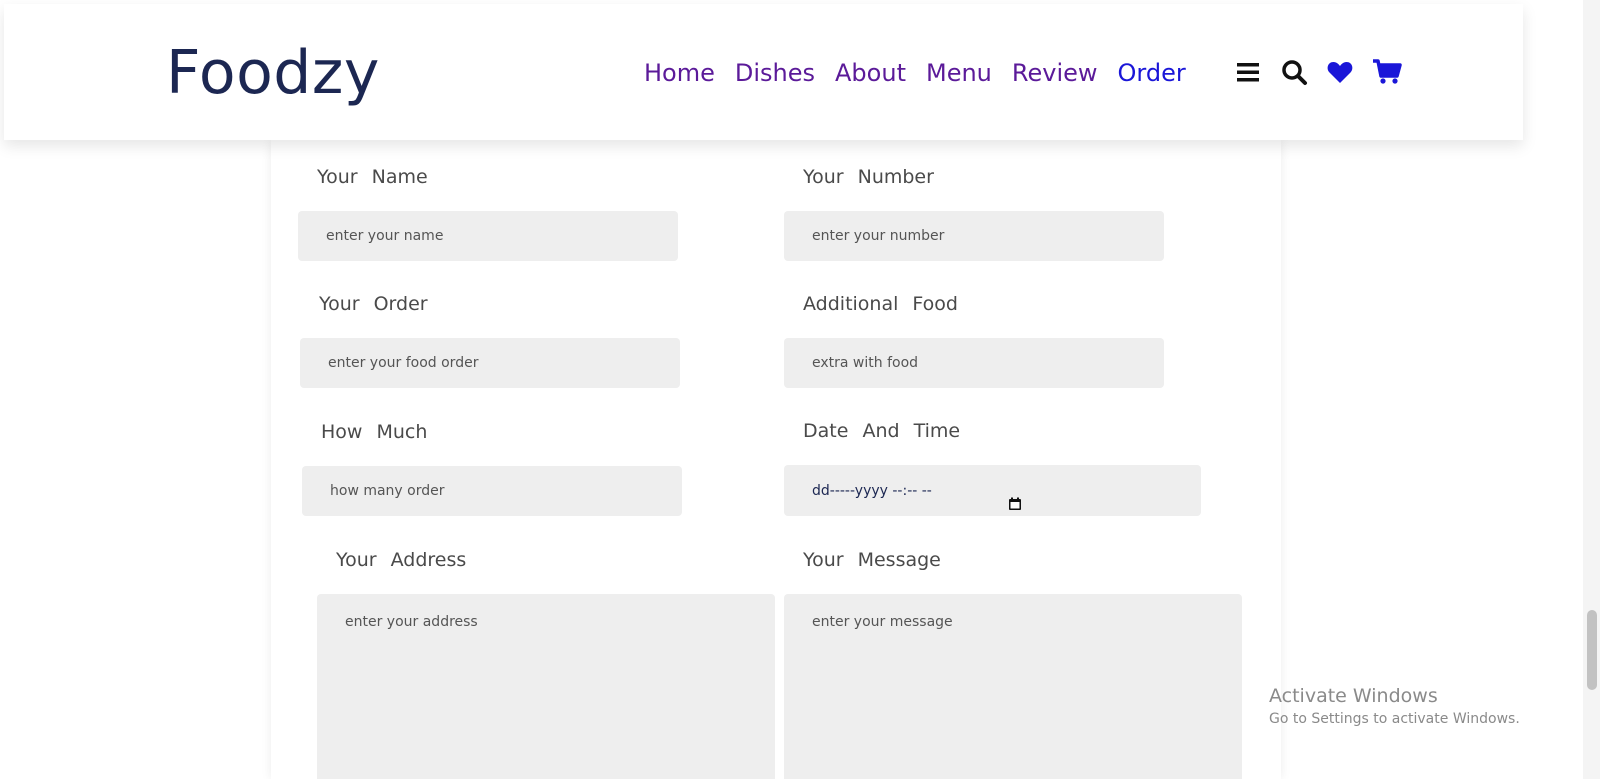  I want to click on message-label: Your Message, so click(872, 560).